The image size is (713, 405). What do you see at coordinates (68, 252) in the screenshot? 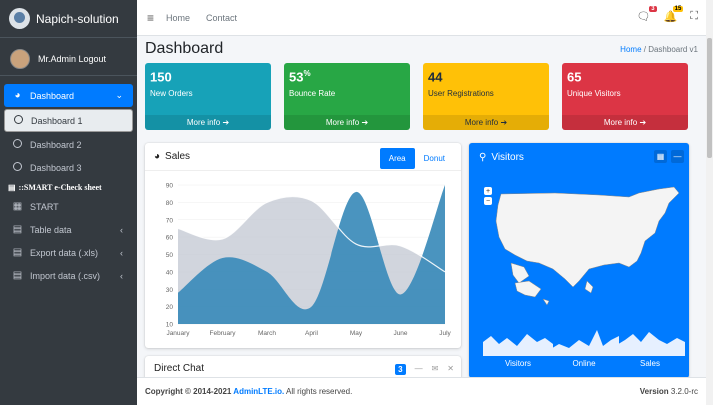
I see `sidebar-item-export-data: ▤ Export data (.xls) ‹` at bounding box center [68, 252].